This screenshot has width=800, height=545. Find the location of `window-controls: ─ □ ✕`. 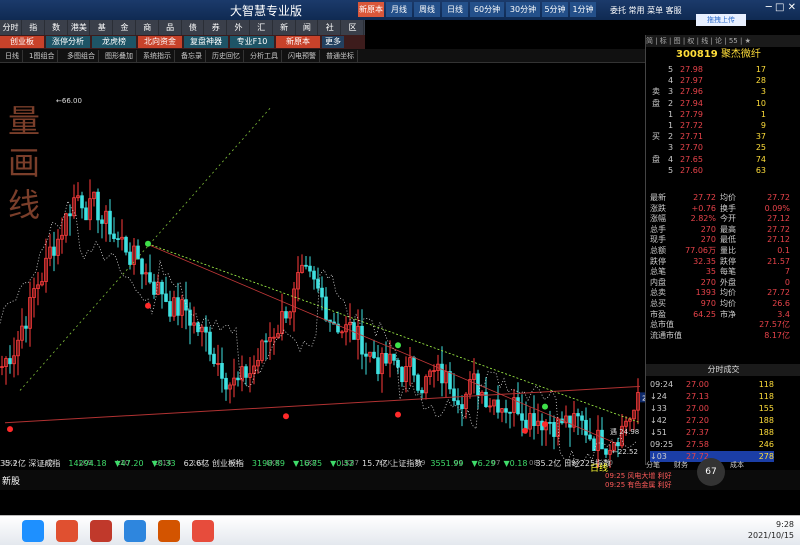

window-controls: ─ □ ✕ is located at coordinates (781, 7).